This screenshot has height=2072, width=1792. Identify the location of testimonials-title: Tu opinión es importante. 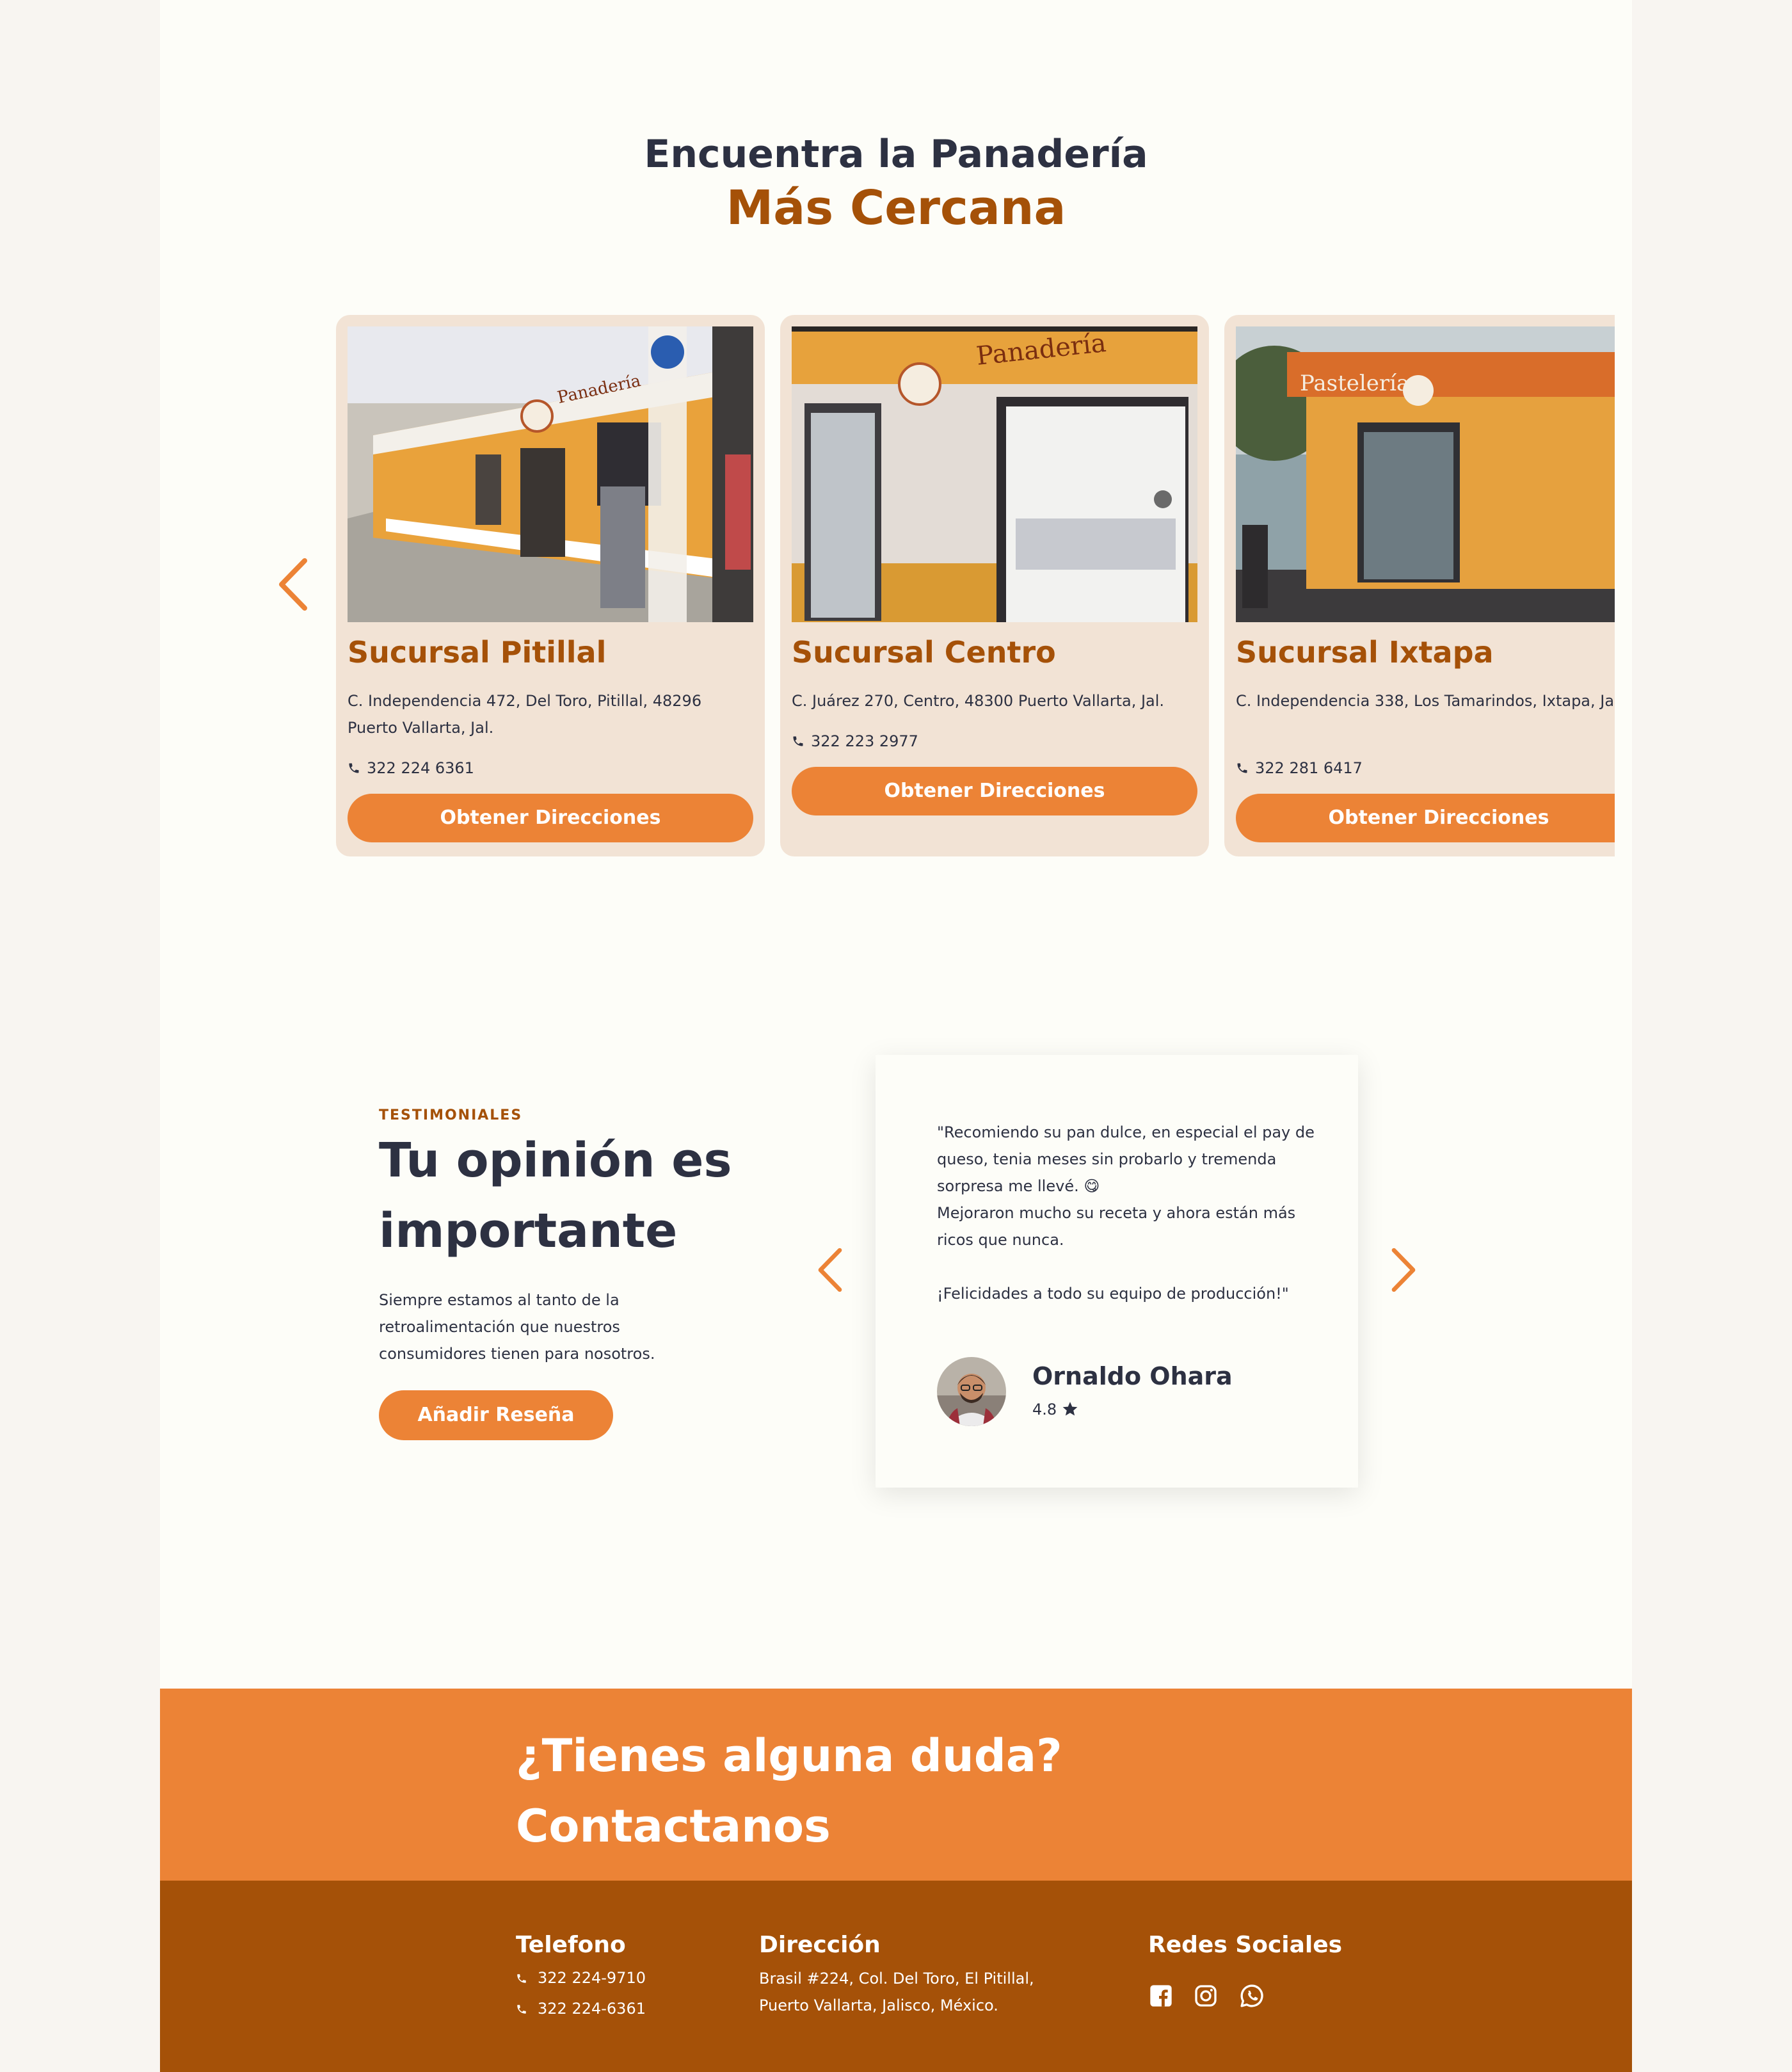
(555, 1195).